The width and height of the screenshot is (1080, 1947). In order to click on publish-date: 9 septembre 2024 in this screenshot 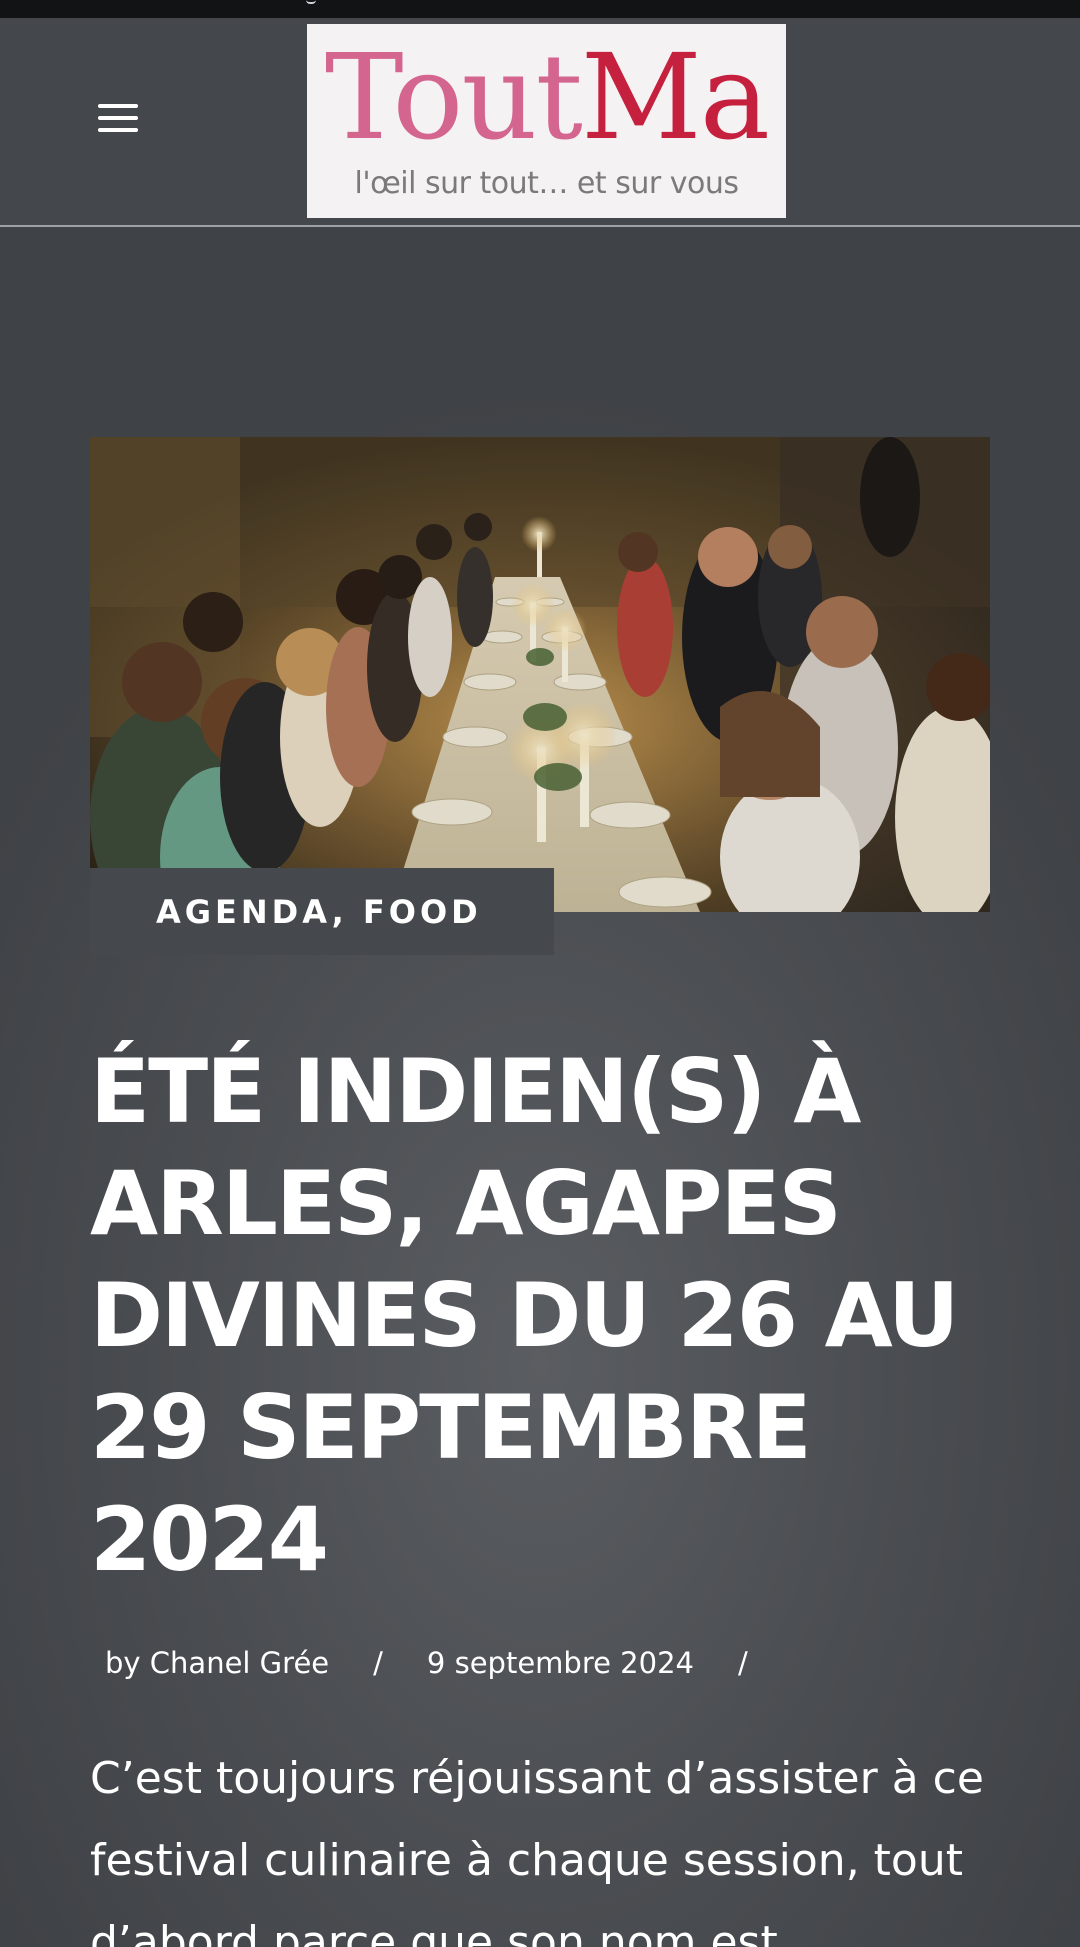, I will do `click(560, 1663)`.